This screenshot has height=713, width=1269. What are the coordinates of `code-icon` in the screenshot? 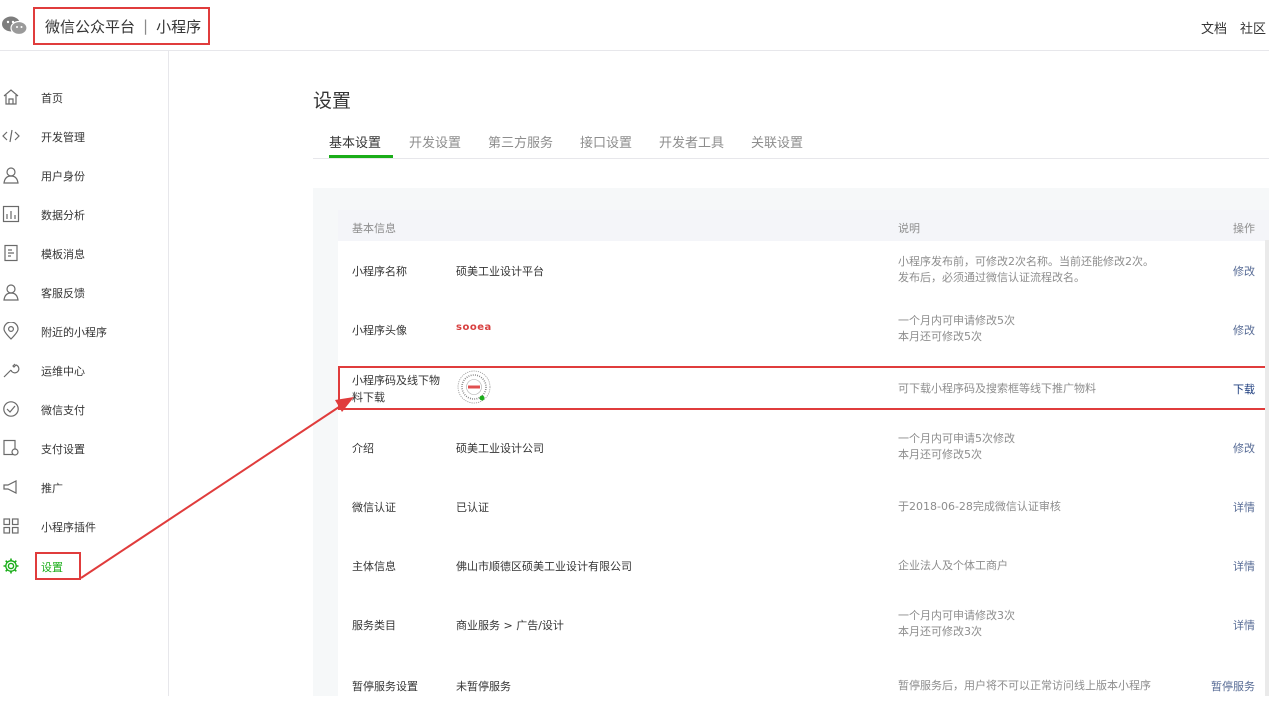 It's located at (11, 136).